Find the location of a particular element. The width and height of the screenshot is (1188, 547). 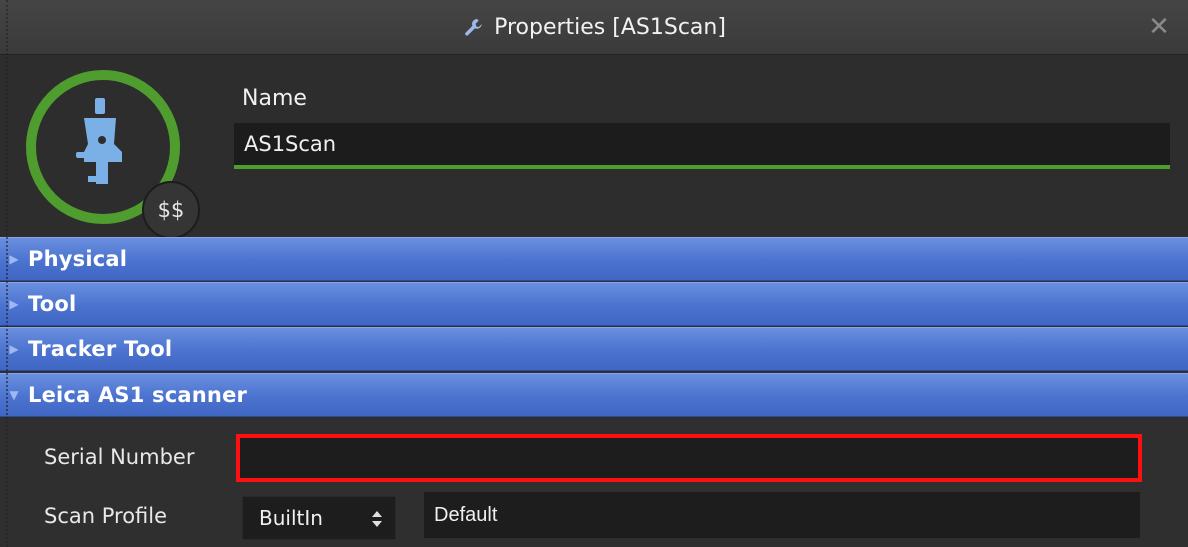

scan-profile-source-select: BuiltIn is located at coordinates (319, 518).